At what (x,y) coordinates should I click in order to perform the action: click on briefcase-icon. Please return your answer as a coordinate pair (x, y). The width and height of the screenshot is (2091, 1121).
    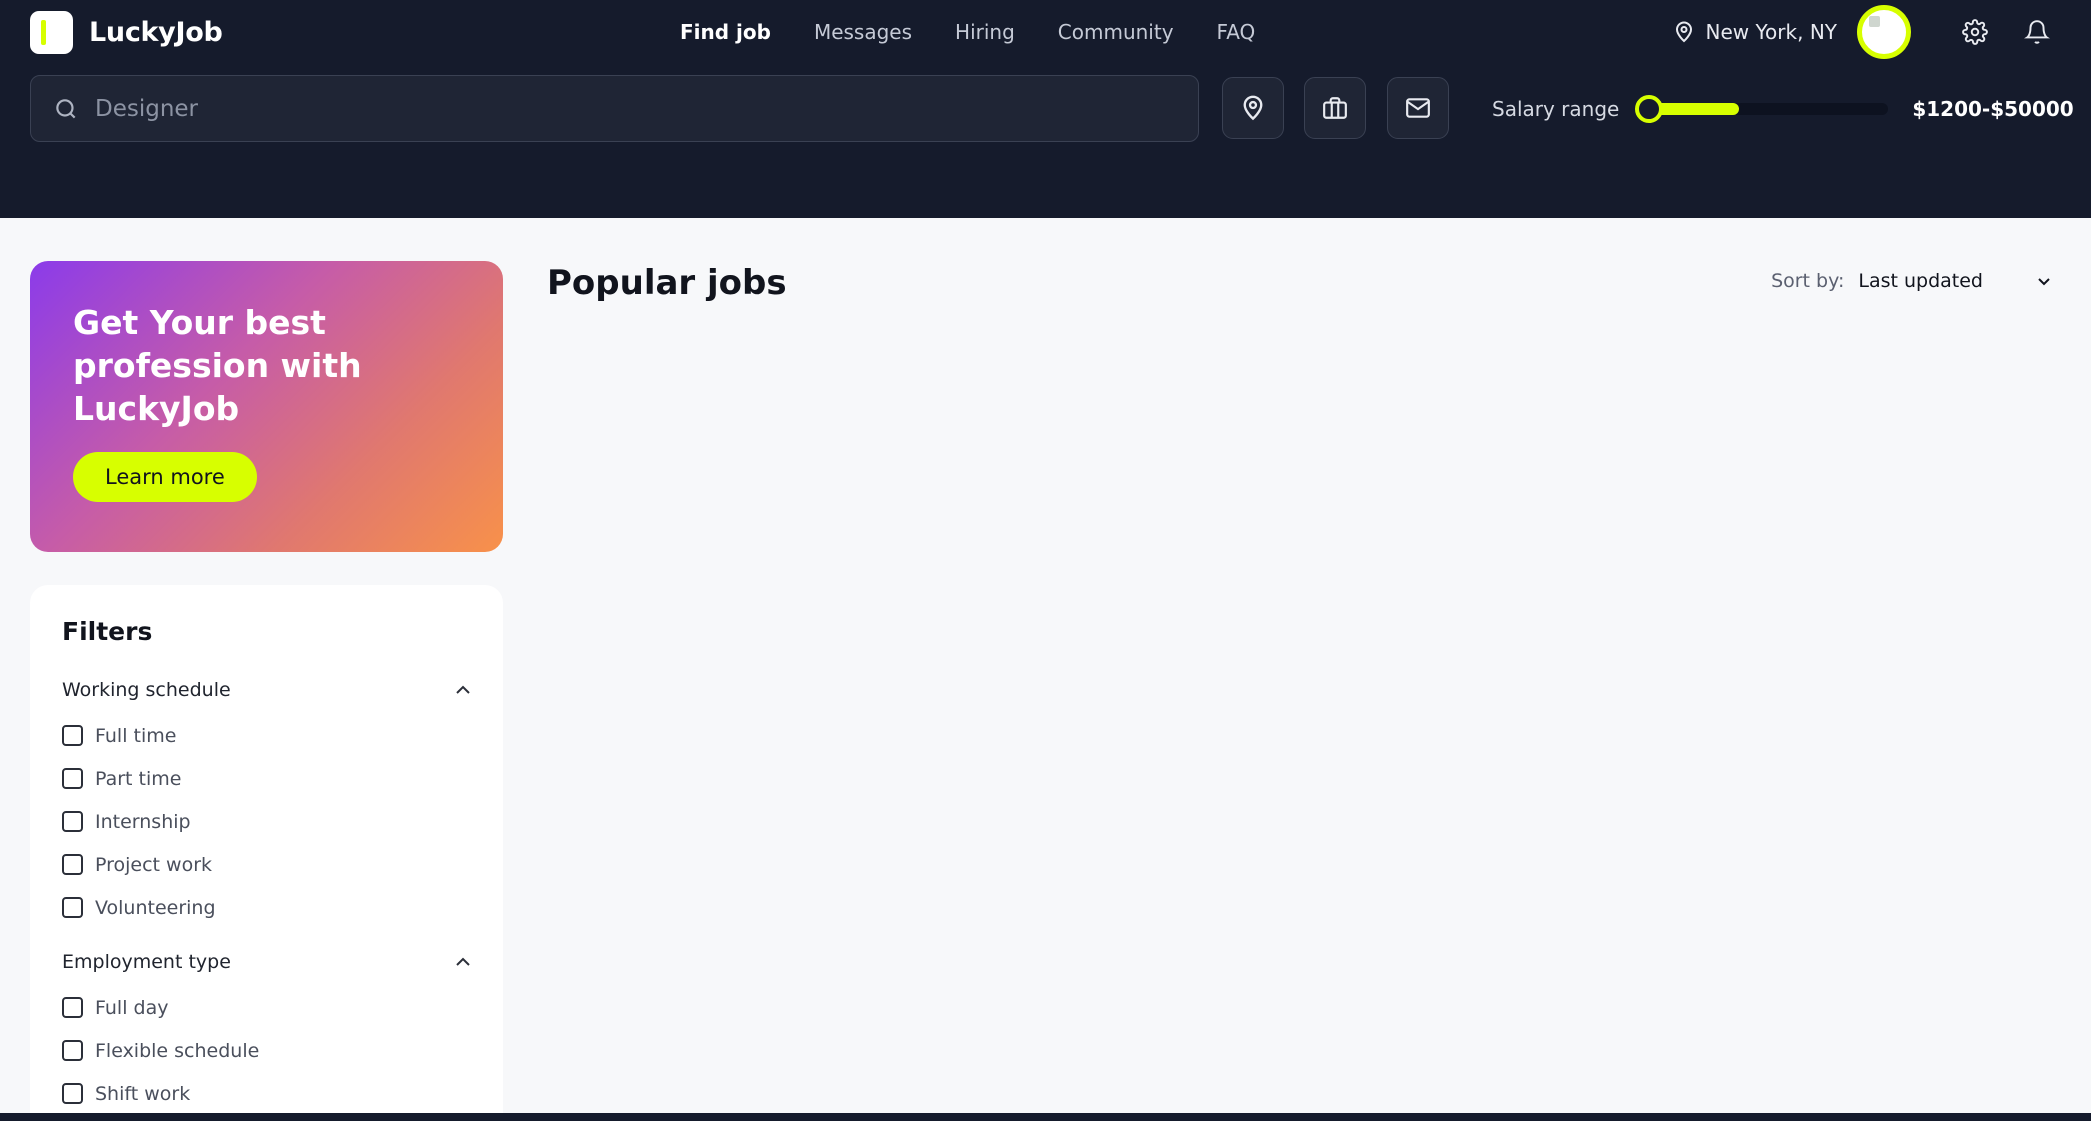
    Looking at the image, I should click on (1335, 108).